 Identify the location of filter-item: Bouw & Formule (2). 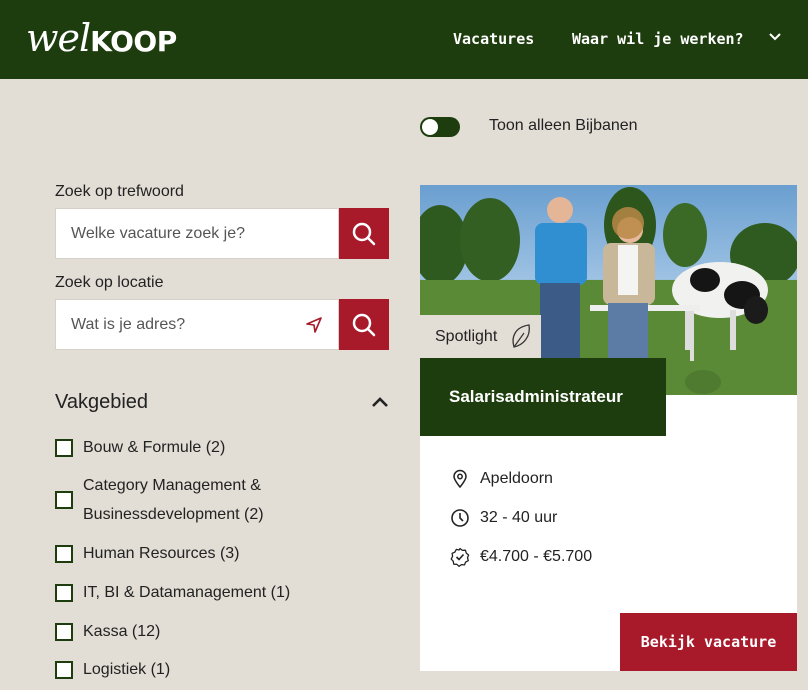
(140, 447).